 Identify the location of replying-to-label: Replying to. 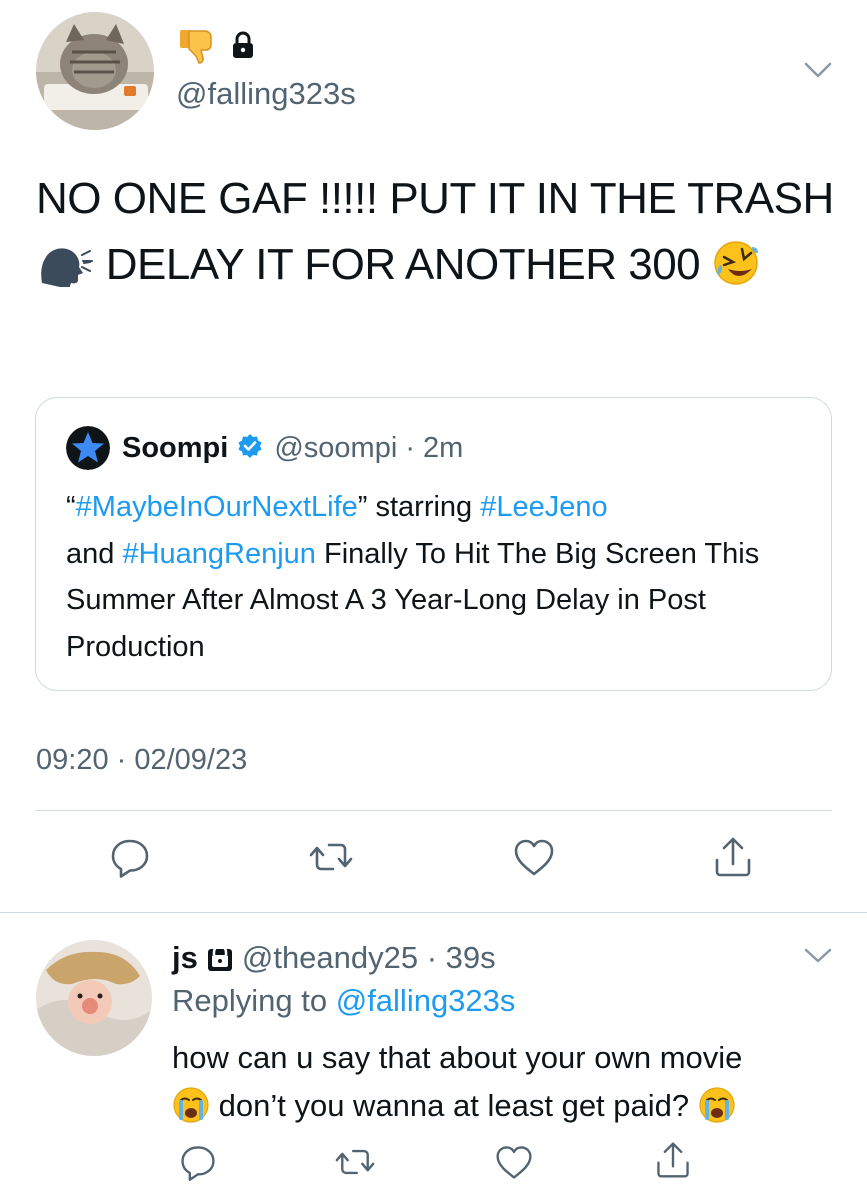
(254, 1000).